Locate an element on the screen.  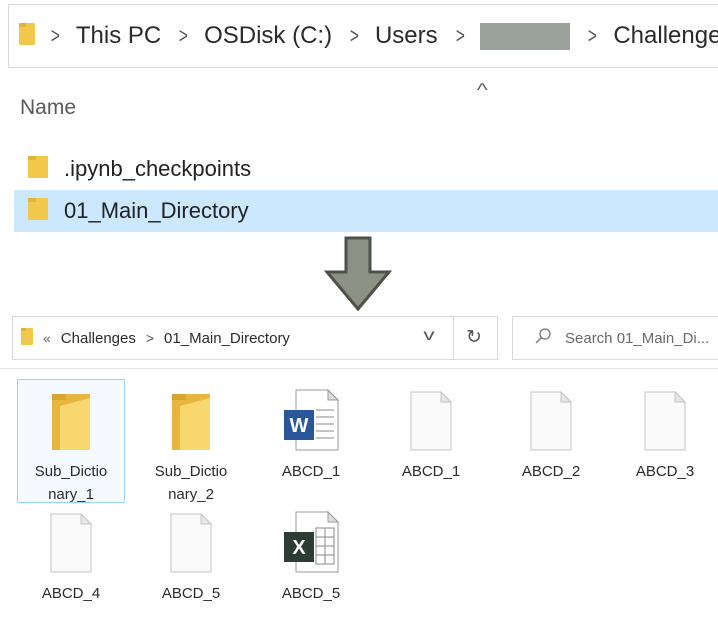
breadcrumb-main-directory: 01_Main_Directory is located at coordinates (227, 338).